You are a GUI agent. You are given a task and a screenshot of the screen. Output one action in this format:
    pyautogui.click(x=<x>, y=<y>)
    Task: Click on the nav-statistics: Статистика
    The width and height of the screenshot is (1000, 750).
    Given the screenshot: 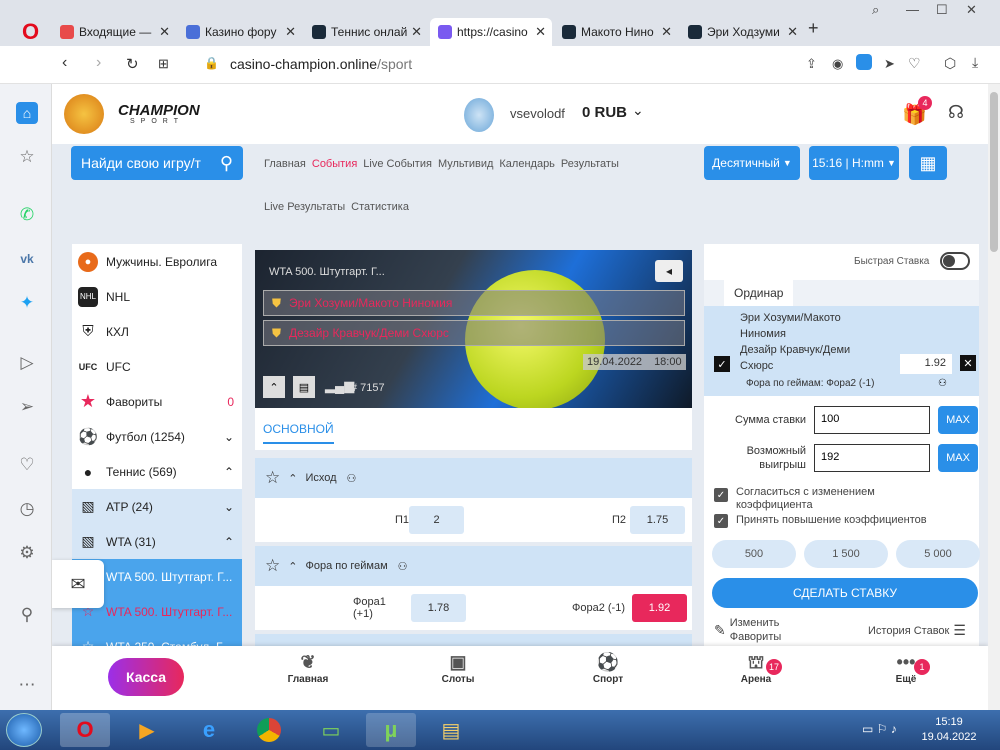 What is the action you would take?
    pyautogui.click(x=380, y=207)
    